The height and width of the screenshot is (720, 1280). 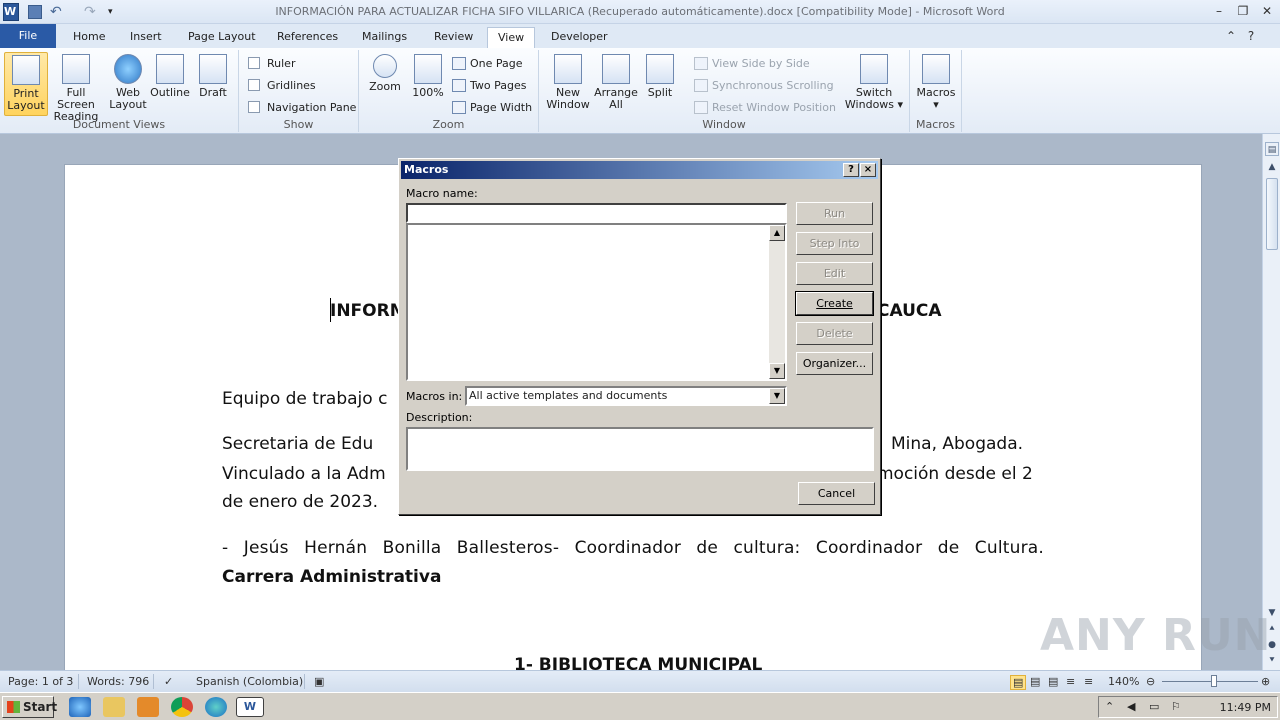 What do you see at coordinates (1070, 681) in the screenshot?
I see `outline-view-icon: ≡` at bounding box center [1070, 681].